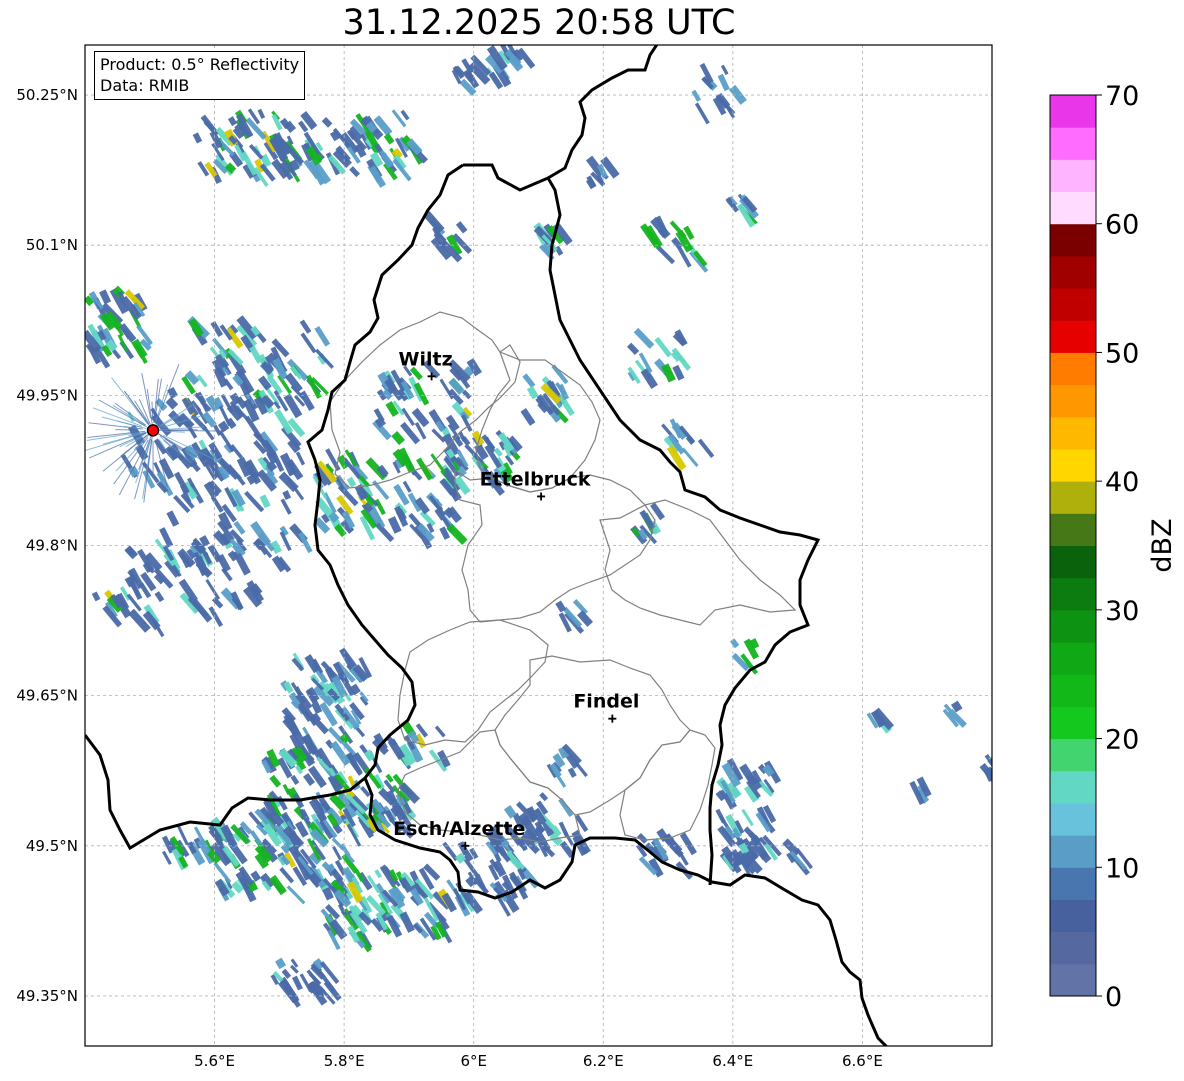  What do you see at coordinates (47, 395) in the screenshot?
I see `lat-tick-label-2: 49.95°N` at bounding box center [47, 395].